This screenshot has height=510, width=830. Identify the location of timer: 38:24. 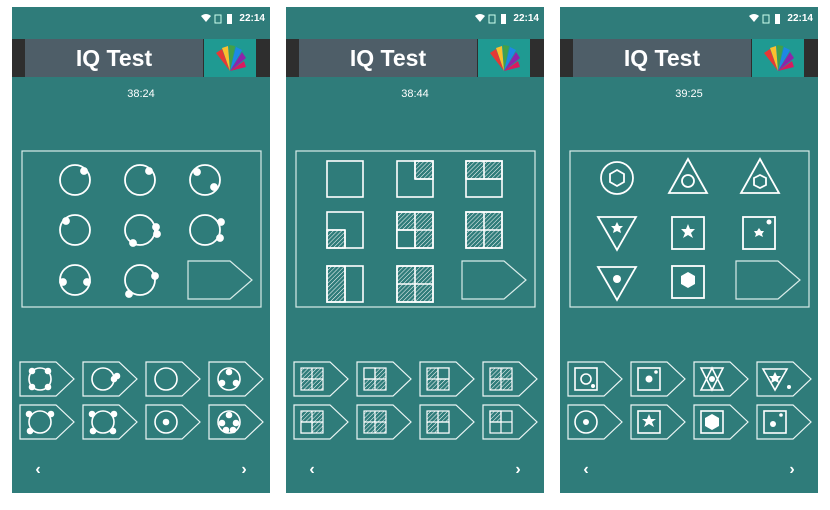
(141, 94).